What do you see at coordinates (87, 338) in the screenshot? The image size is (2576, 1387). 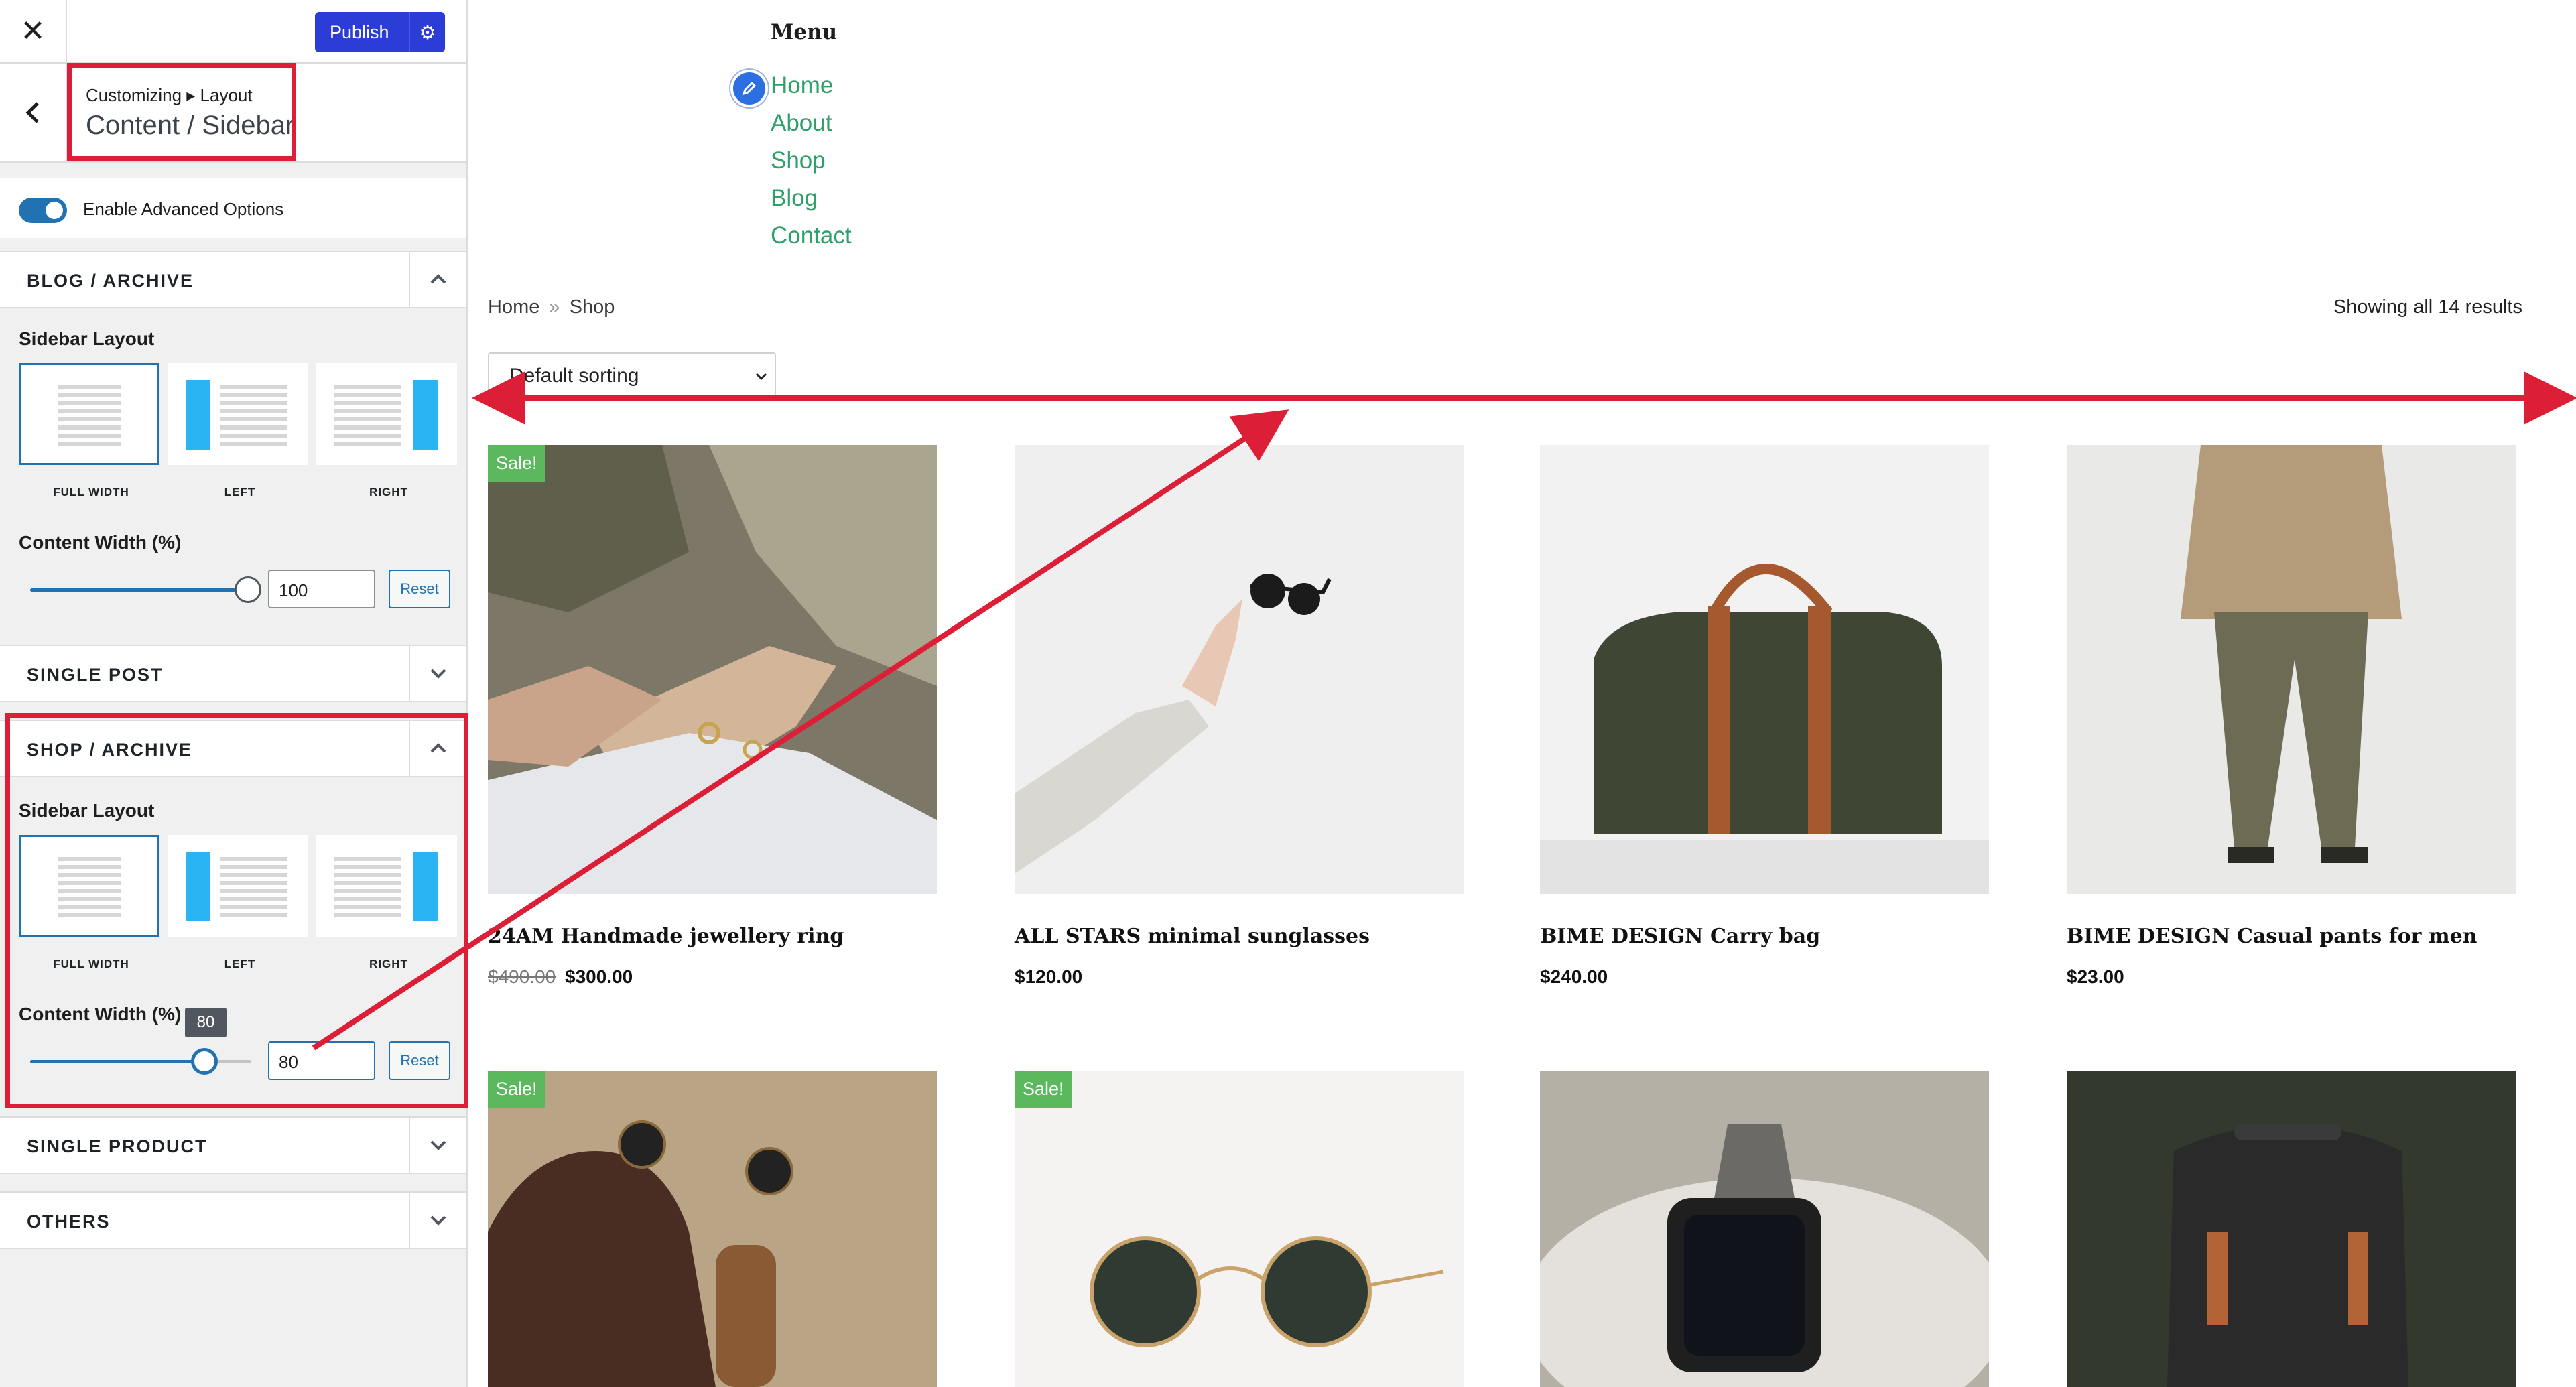 I see `sidebar-layout-label: Sidebar Layout` at bounding box center [87, 338].